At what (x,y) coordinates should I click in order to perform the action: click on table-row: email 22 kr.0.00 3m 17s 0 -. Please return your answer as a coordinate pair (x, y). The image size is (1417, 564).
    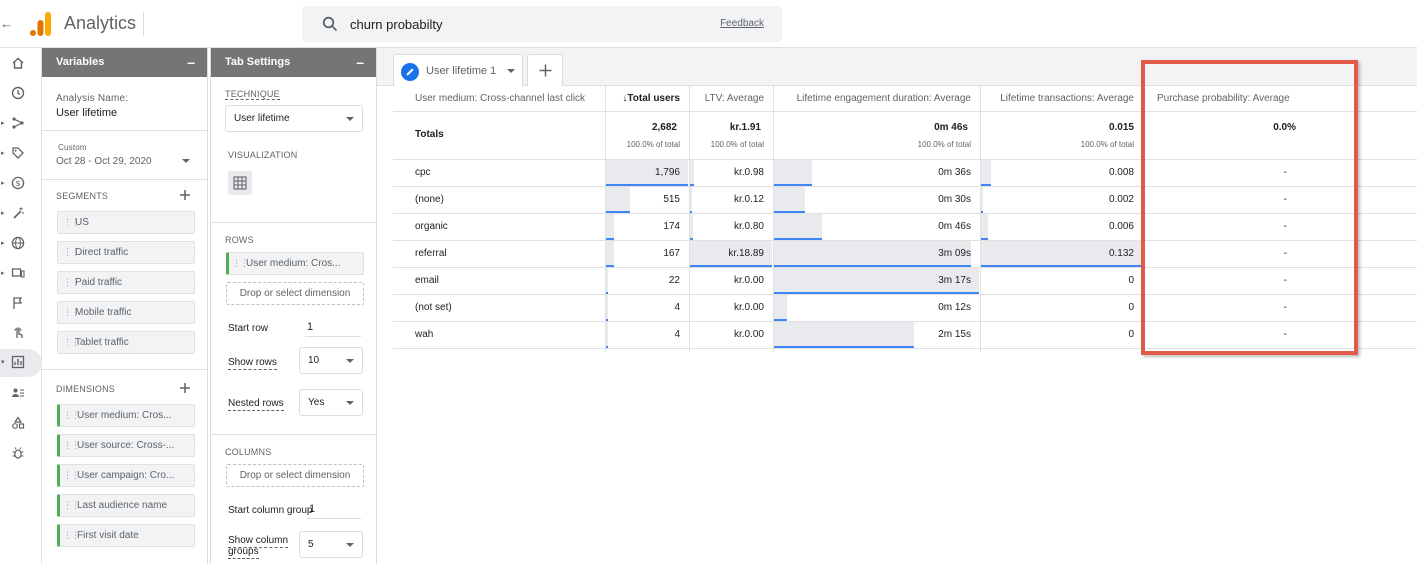
    Looking at the image, I should click on (905, 281).